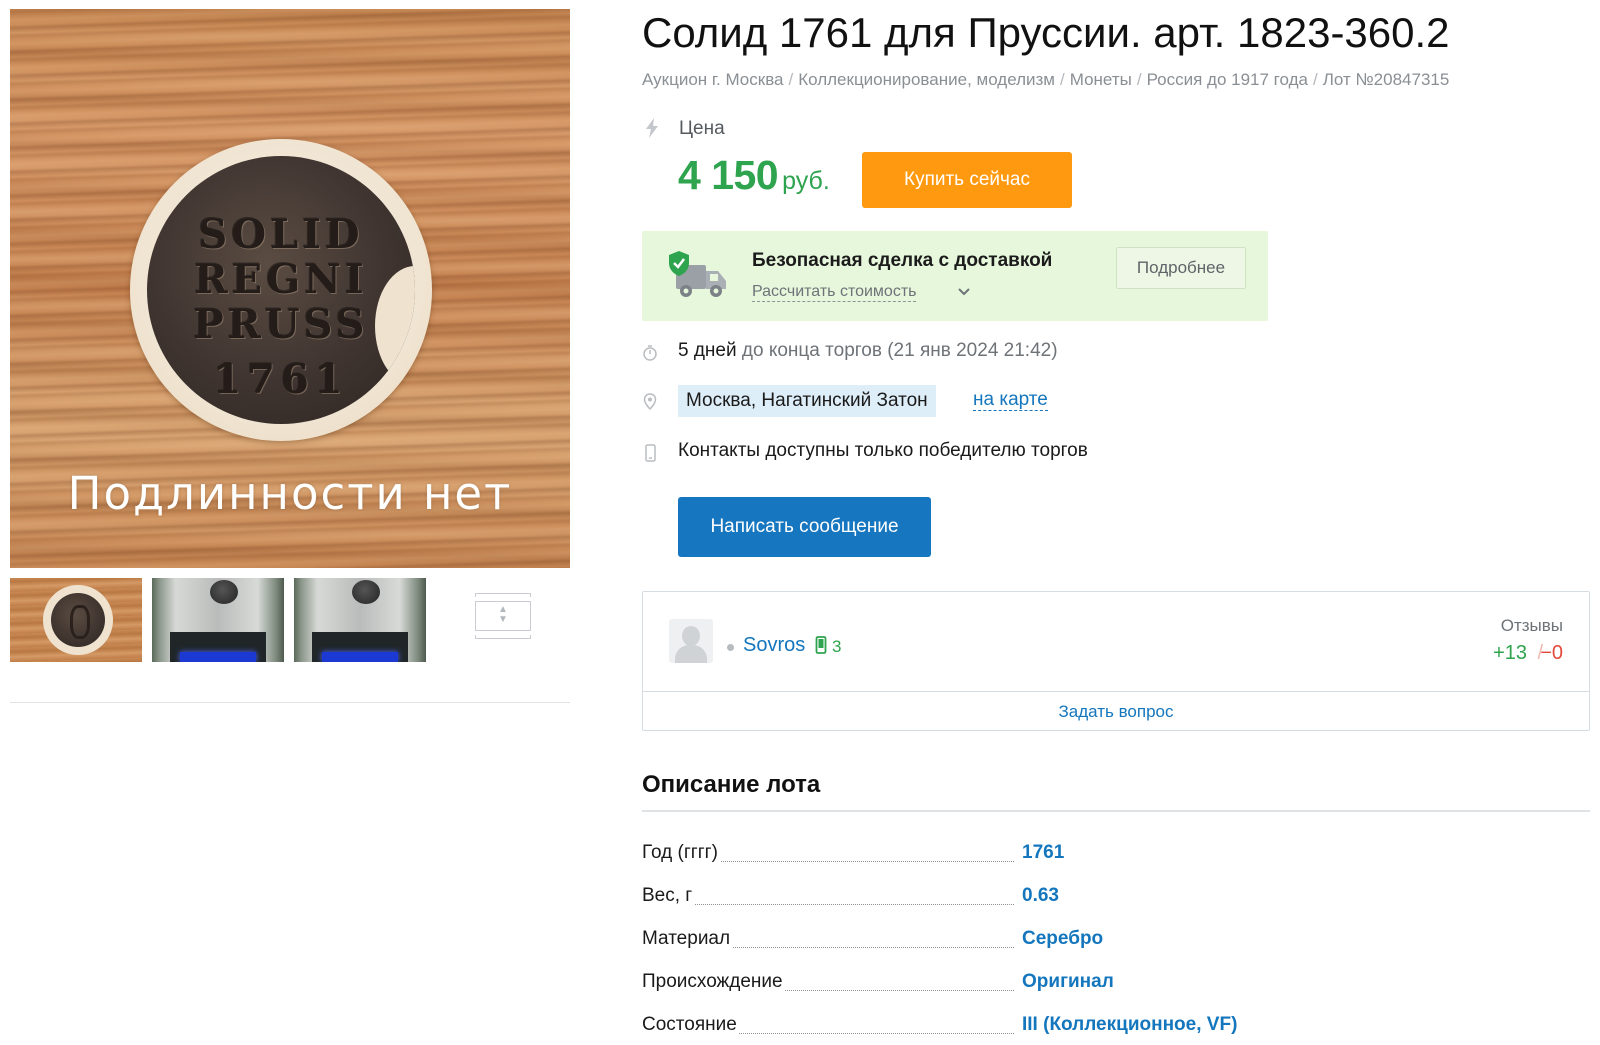  What do you see at coordinates (1046, 32) in the screenshot?
I see `page-title: Солид 1761 для Пруссии. арт. 1823-360.2` at bounding box center [1046, 32].